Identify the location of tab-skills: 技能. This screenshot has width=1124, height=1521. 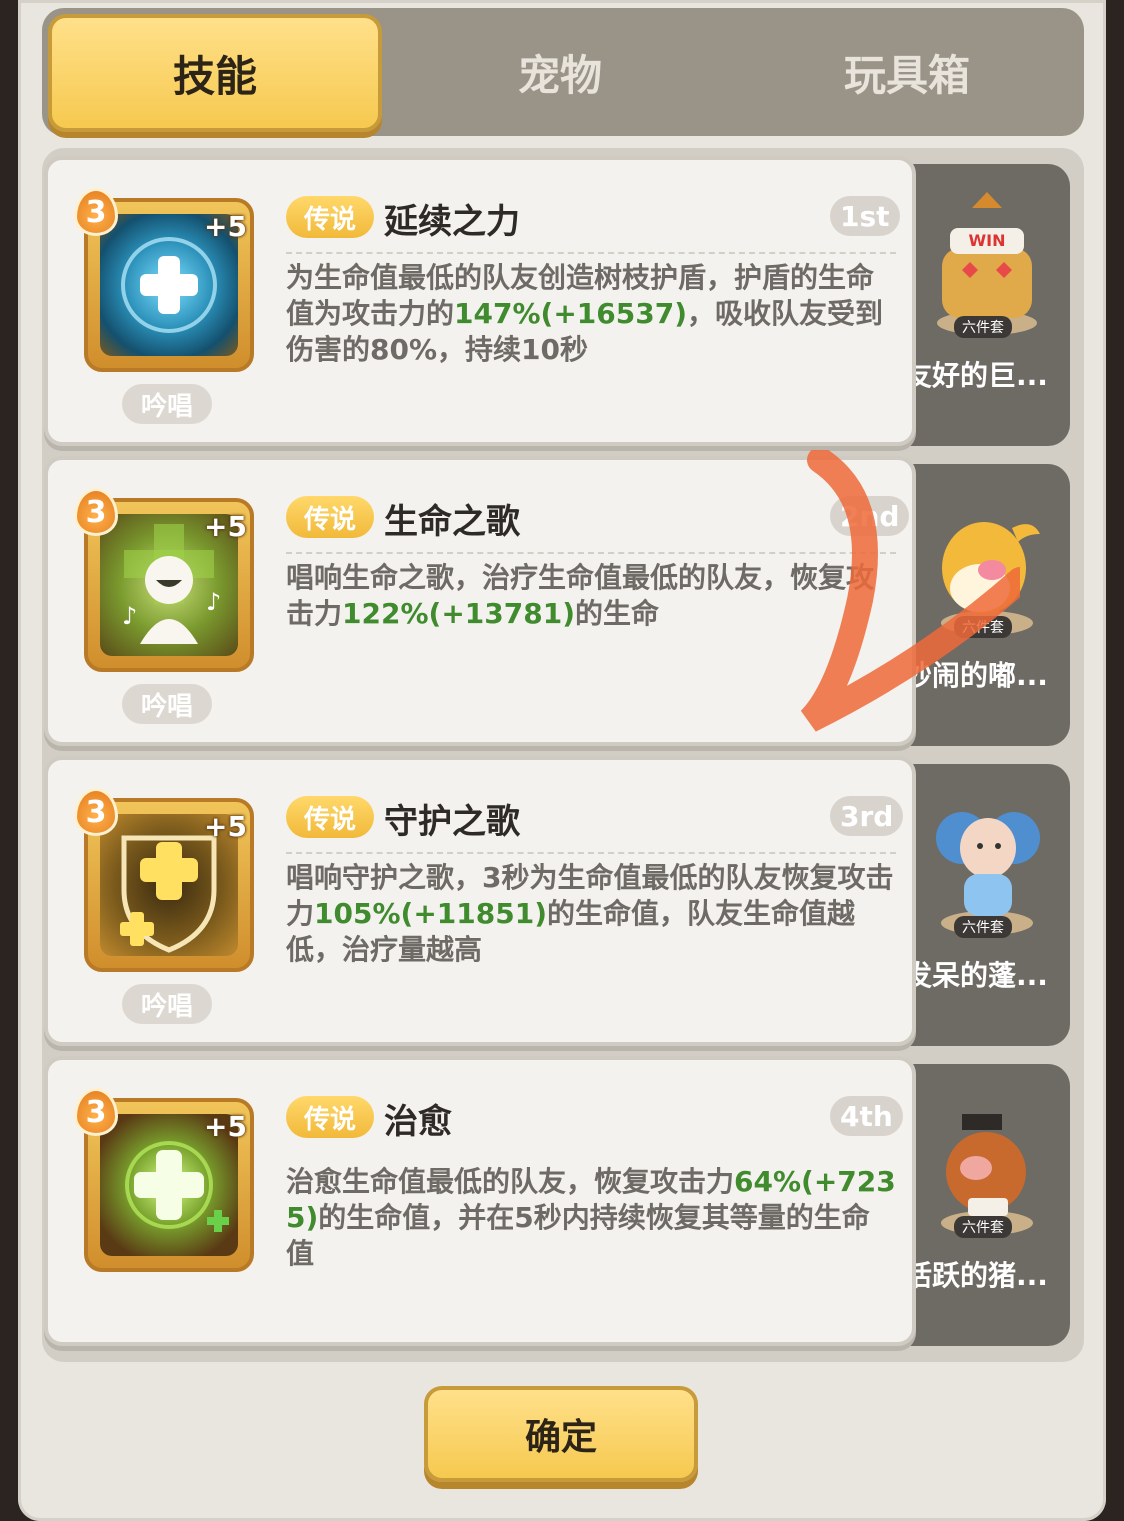
(215, 73).